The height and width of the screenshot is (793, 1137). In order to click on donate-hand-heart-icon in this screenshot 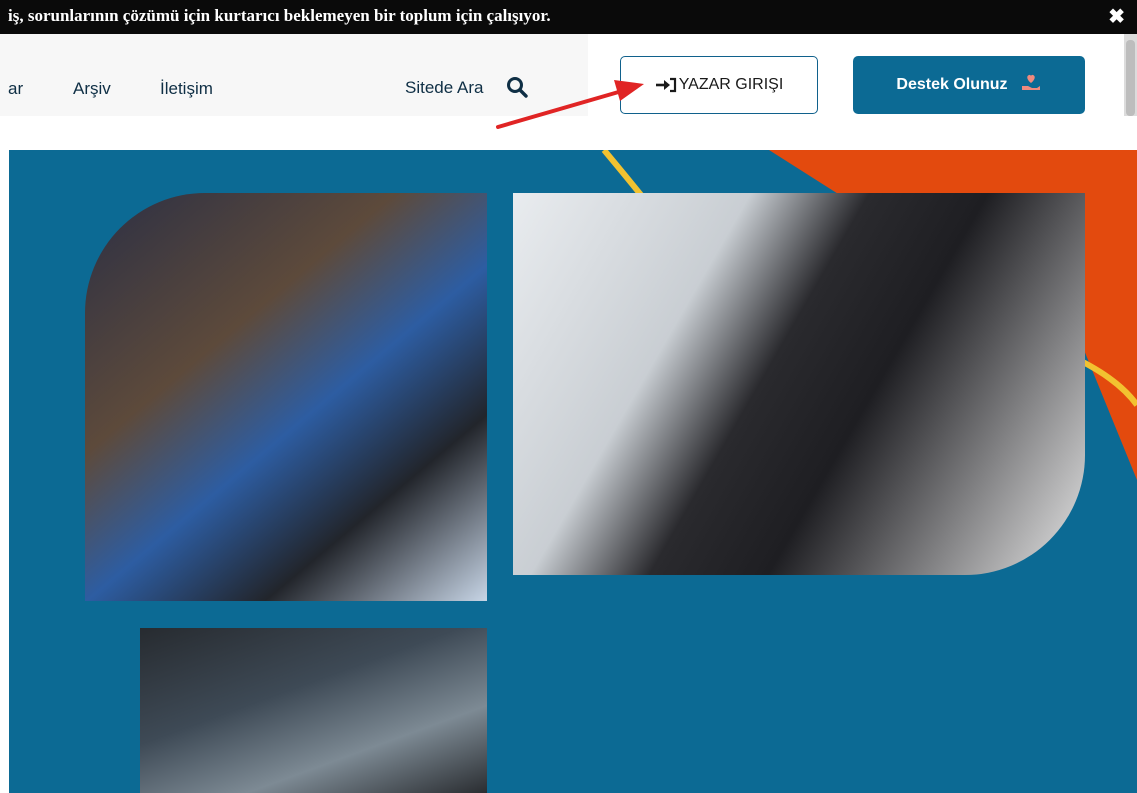, I will do `click(1031, 85)`.